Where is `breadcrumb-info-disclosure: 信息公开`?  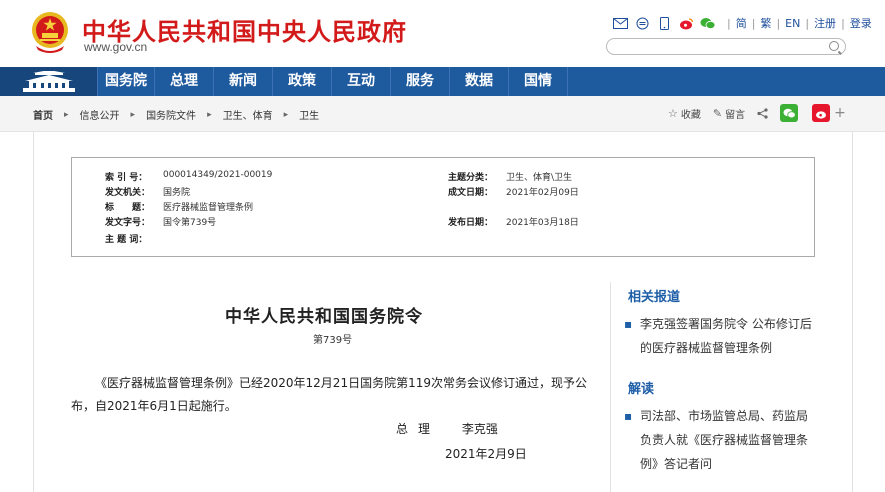
breadcrumb-info-disclosure: 信息公开 is located at coordinates (100, 114).